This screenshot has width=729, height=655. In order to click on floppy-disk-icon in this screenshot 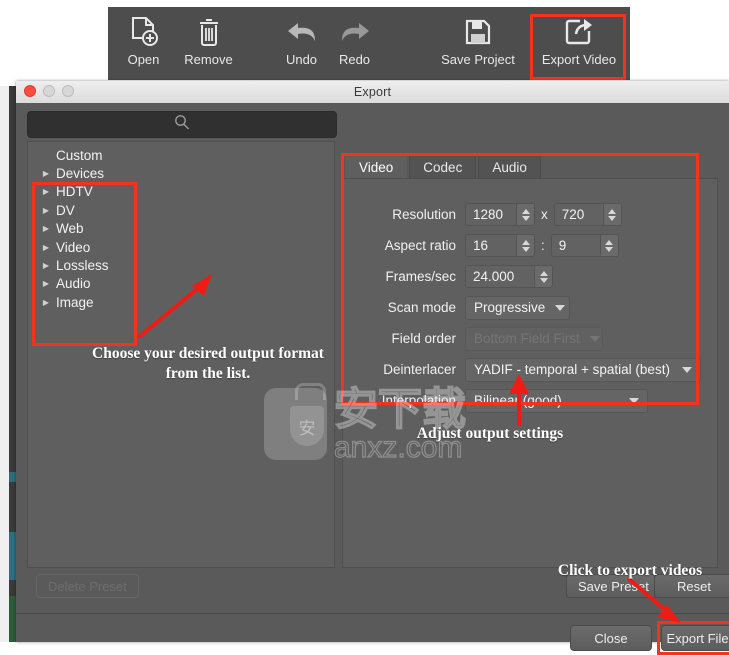, I will do `click(478, 32)`.